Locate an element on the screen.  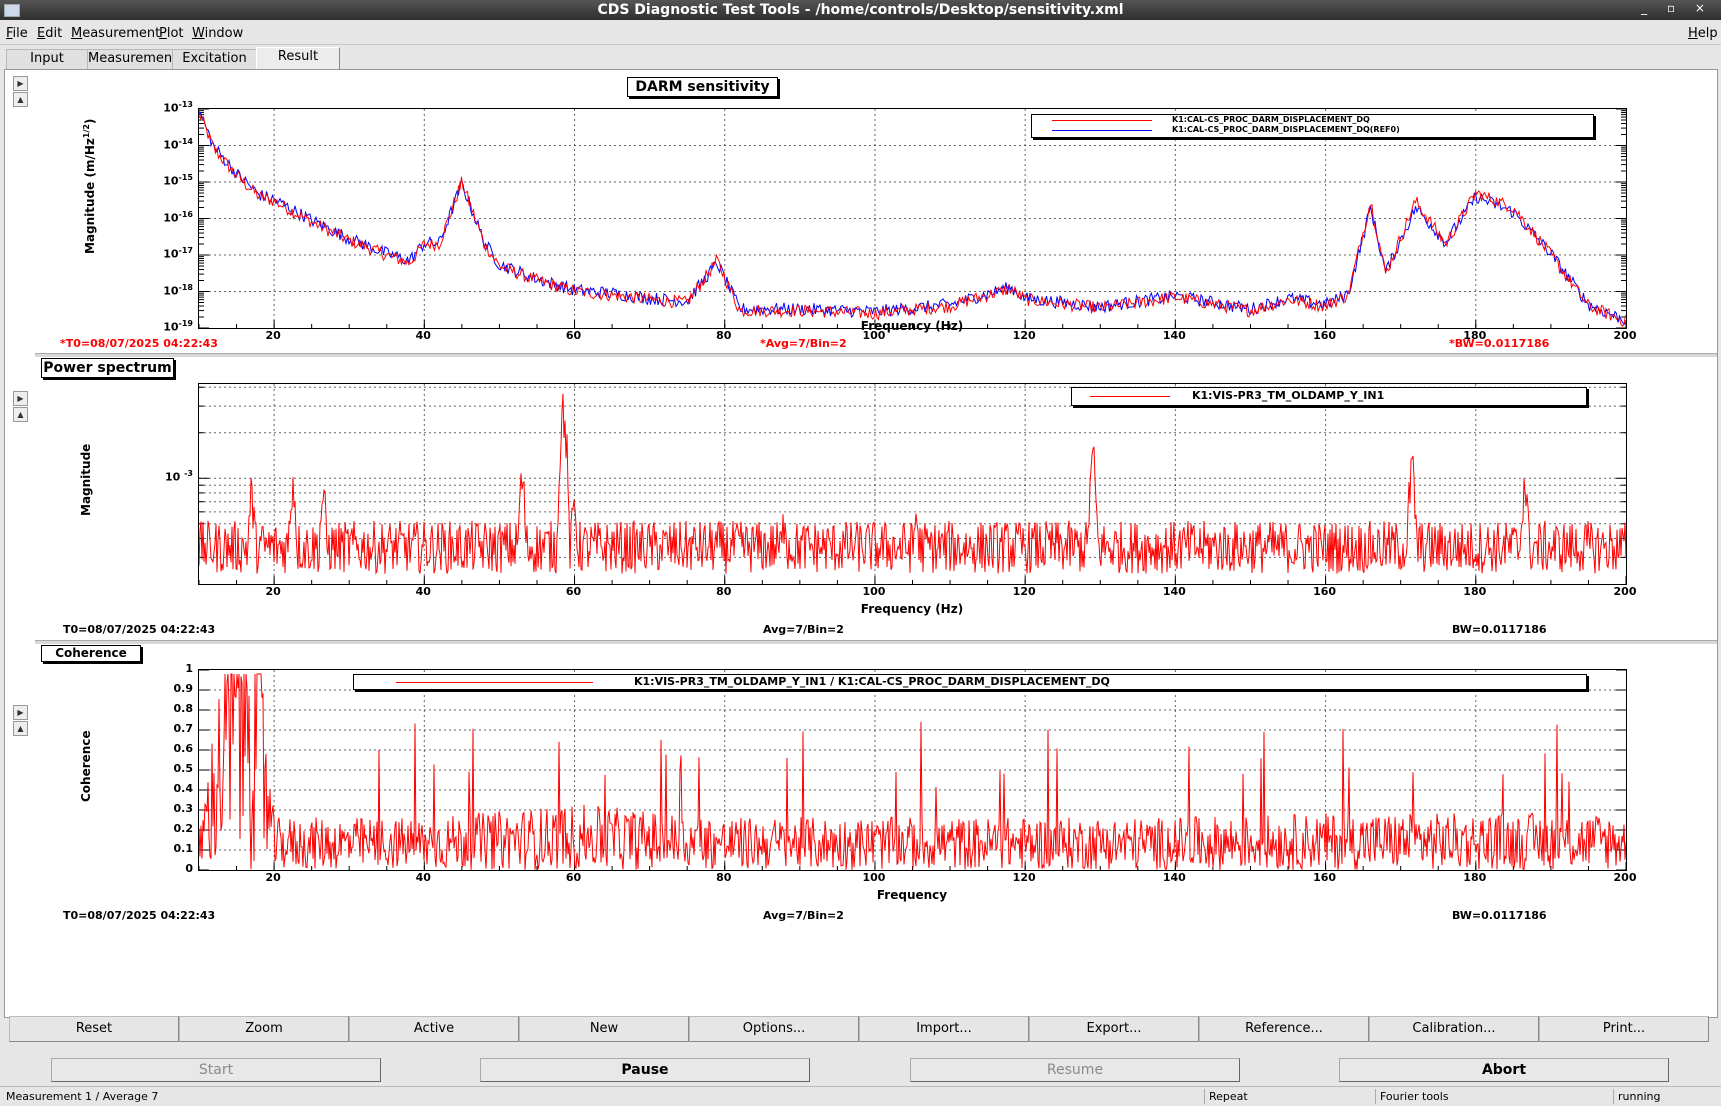
x-tick-label: 180 is located at coordinates (1475, 591).